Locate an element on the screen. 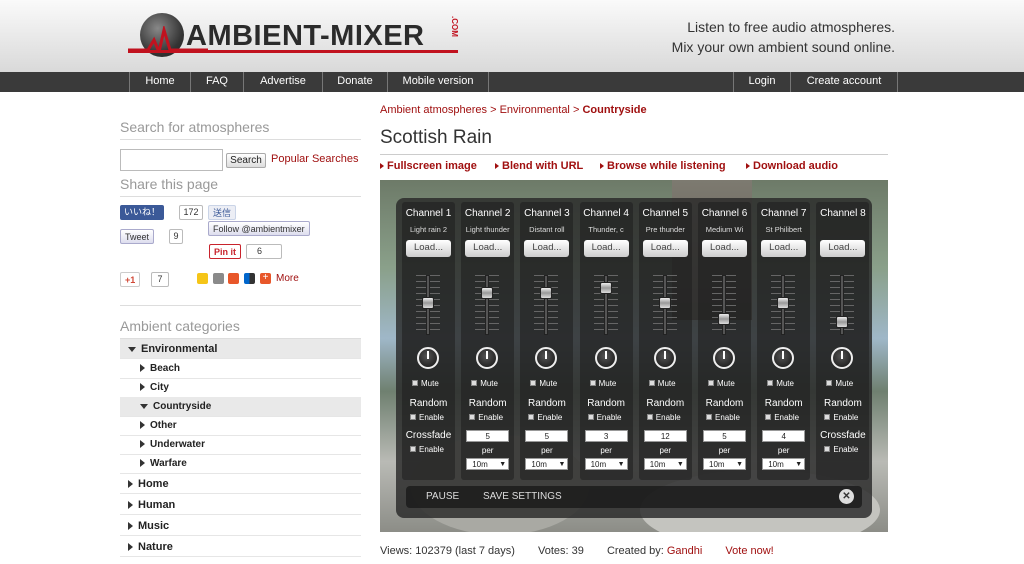  fullscreen-image-link: Fullscreen image is located at coordinates (428, 166).